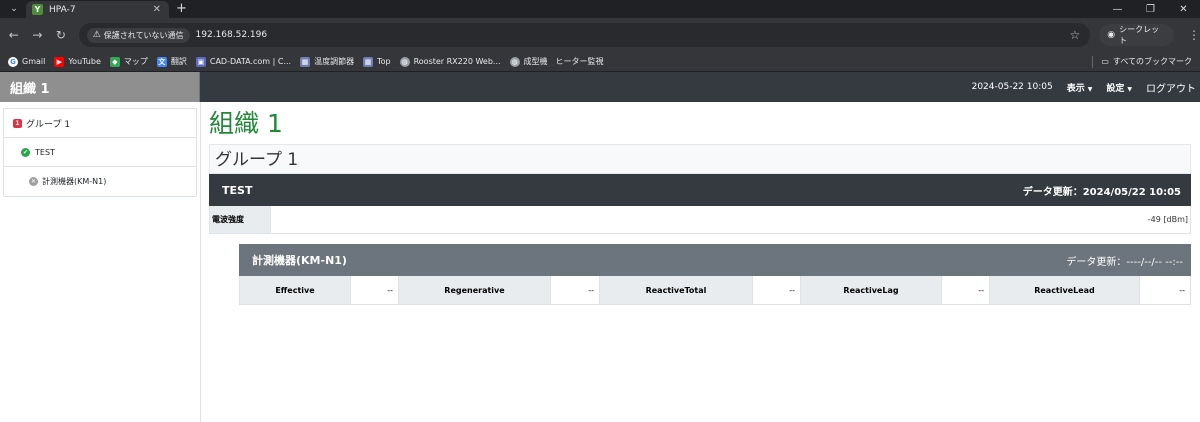 The width and height of the screenshot is (1200, 422). What do you see at coordinates (600, 9) in the screenshot?
I see `browser-tab-strip: ⌄ Y HPA-7 ✕ + — ❐ ✕` at bounding box center [600, 9].